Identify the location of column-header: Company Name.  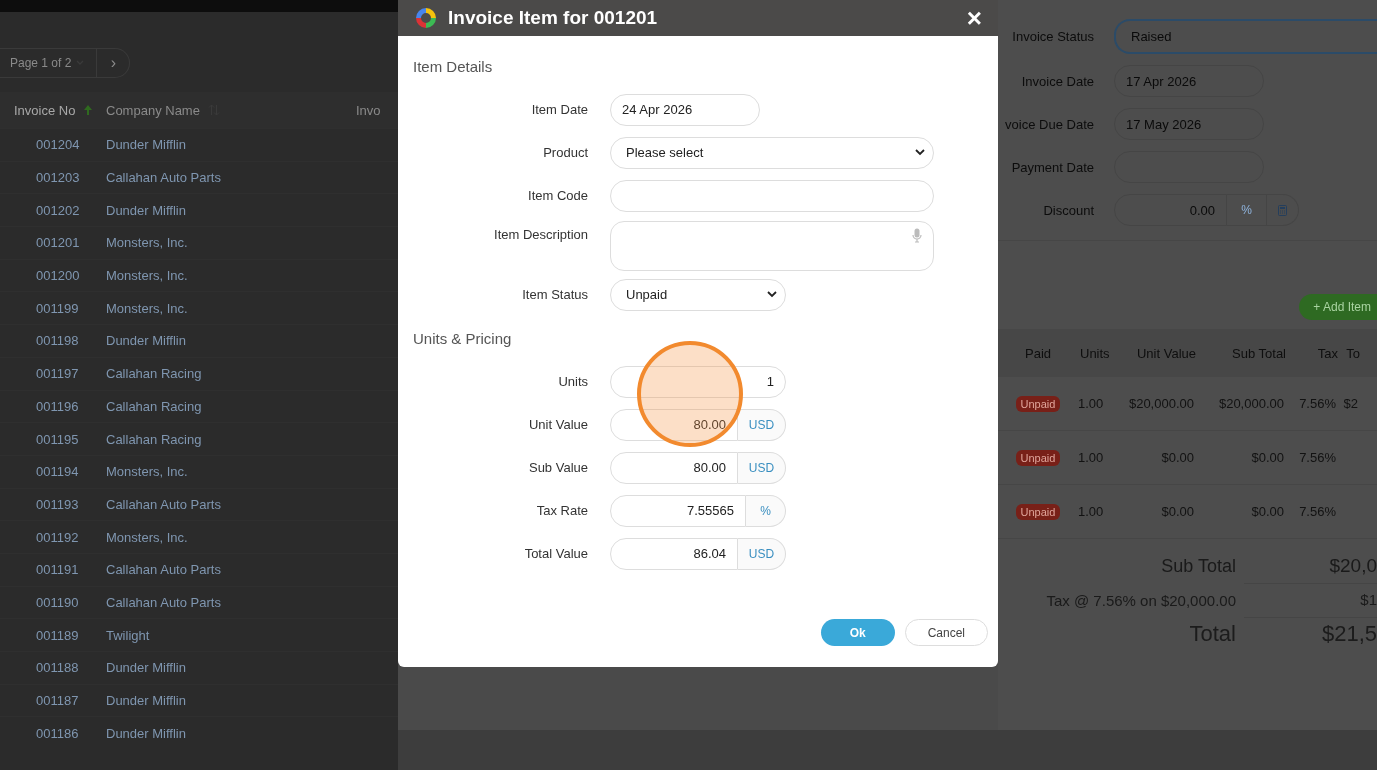
(153, 110).